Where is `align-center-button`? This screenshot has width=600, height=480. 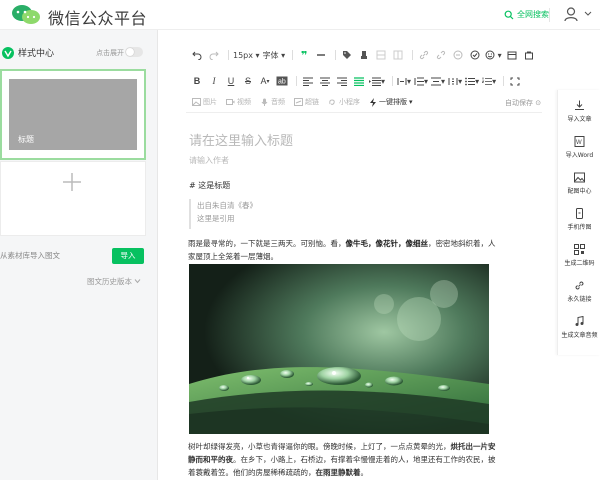 align-center-button is located at coordinates (325, 81).